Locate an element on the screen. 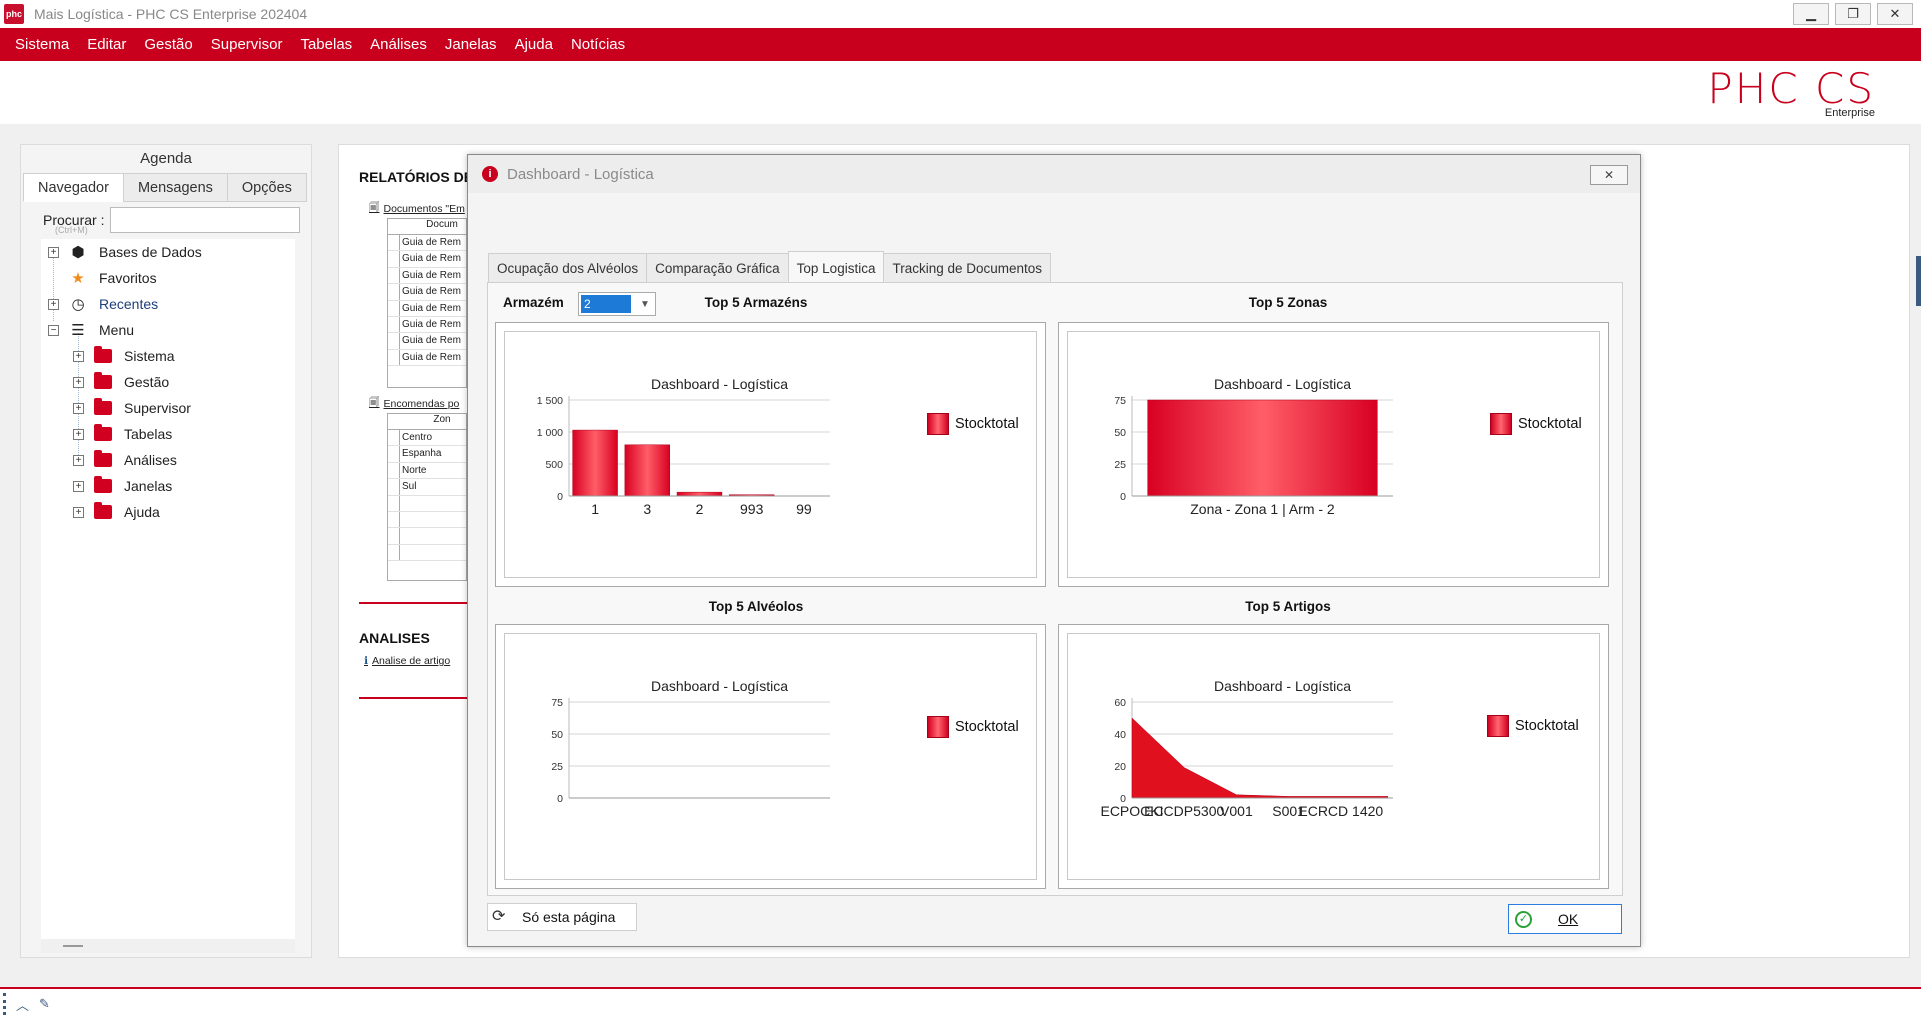 The height and width of the screenshot is (1019, 1921). table-row: Norte is located at coordinates (427, 471).